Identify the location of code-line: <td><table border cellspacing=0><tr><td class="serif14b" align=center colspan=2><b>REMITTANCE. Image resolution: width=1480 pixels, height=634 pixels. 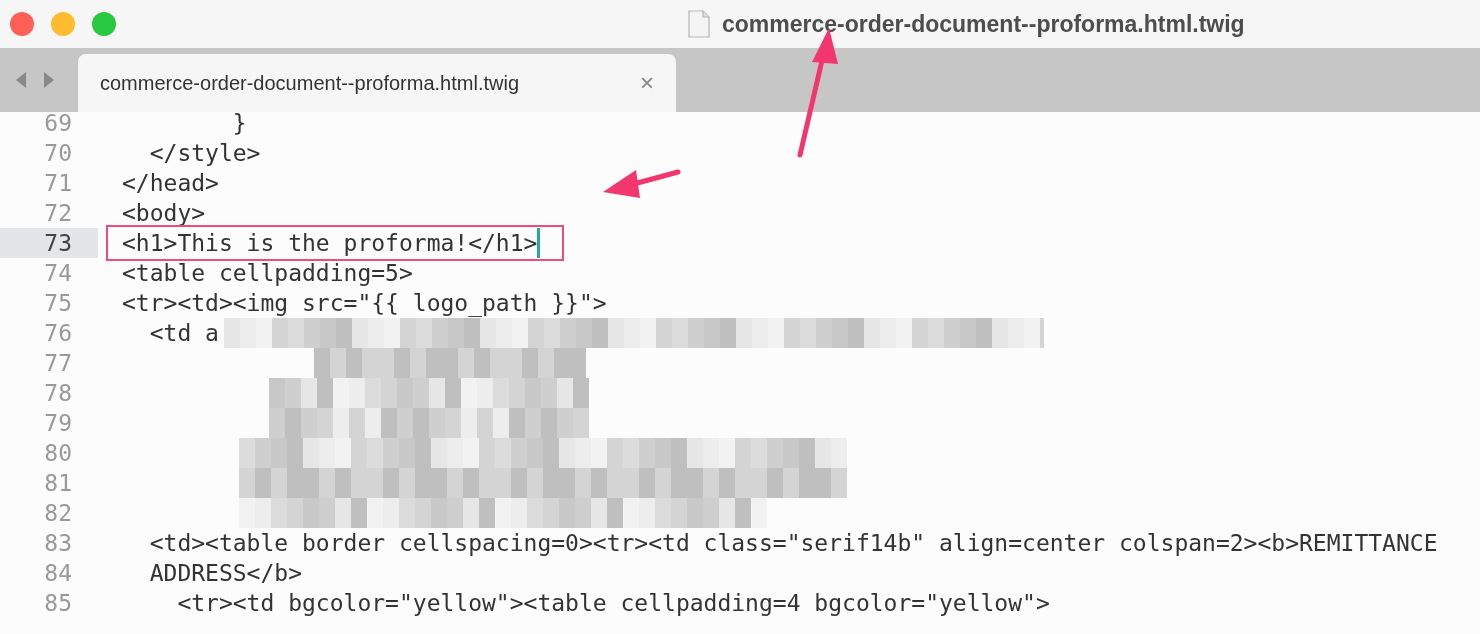
(793, 543).